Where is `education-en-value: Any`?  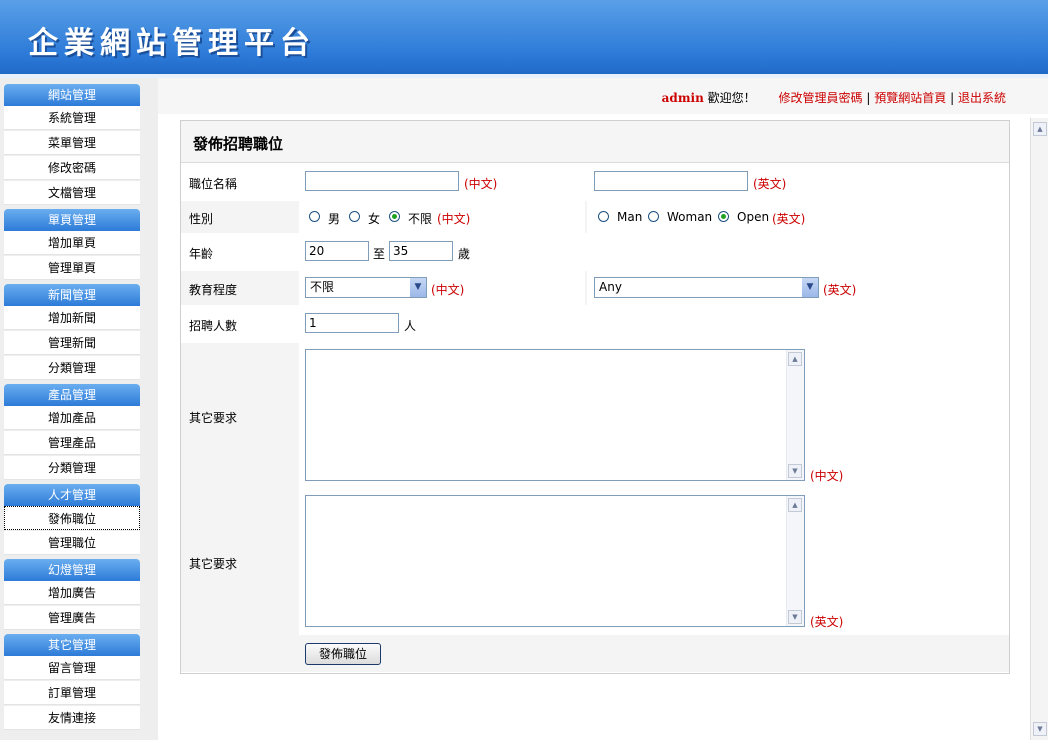 education-en-value: Any is located at coordinates (610, 287).